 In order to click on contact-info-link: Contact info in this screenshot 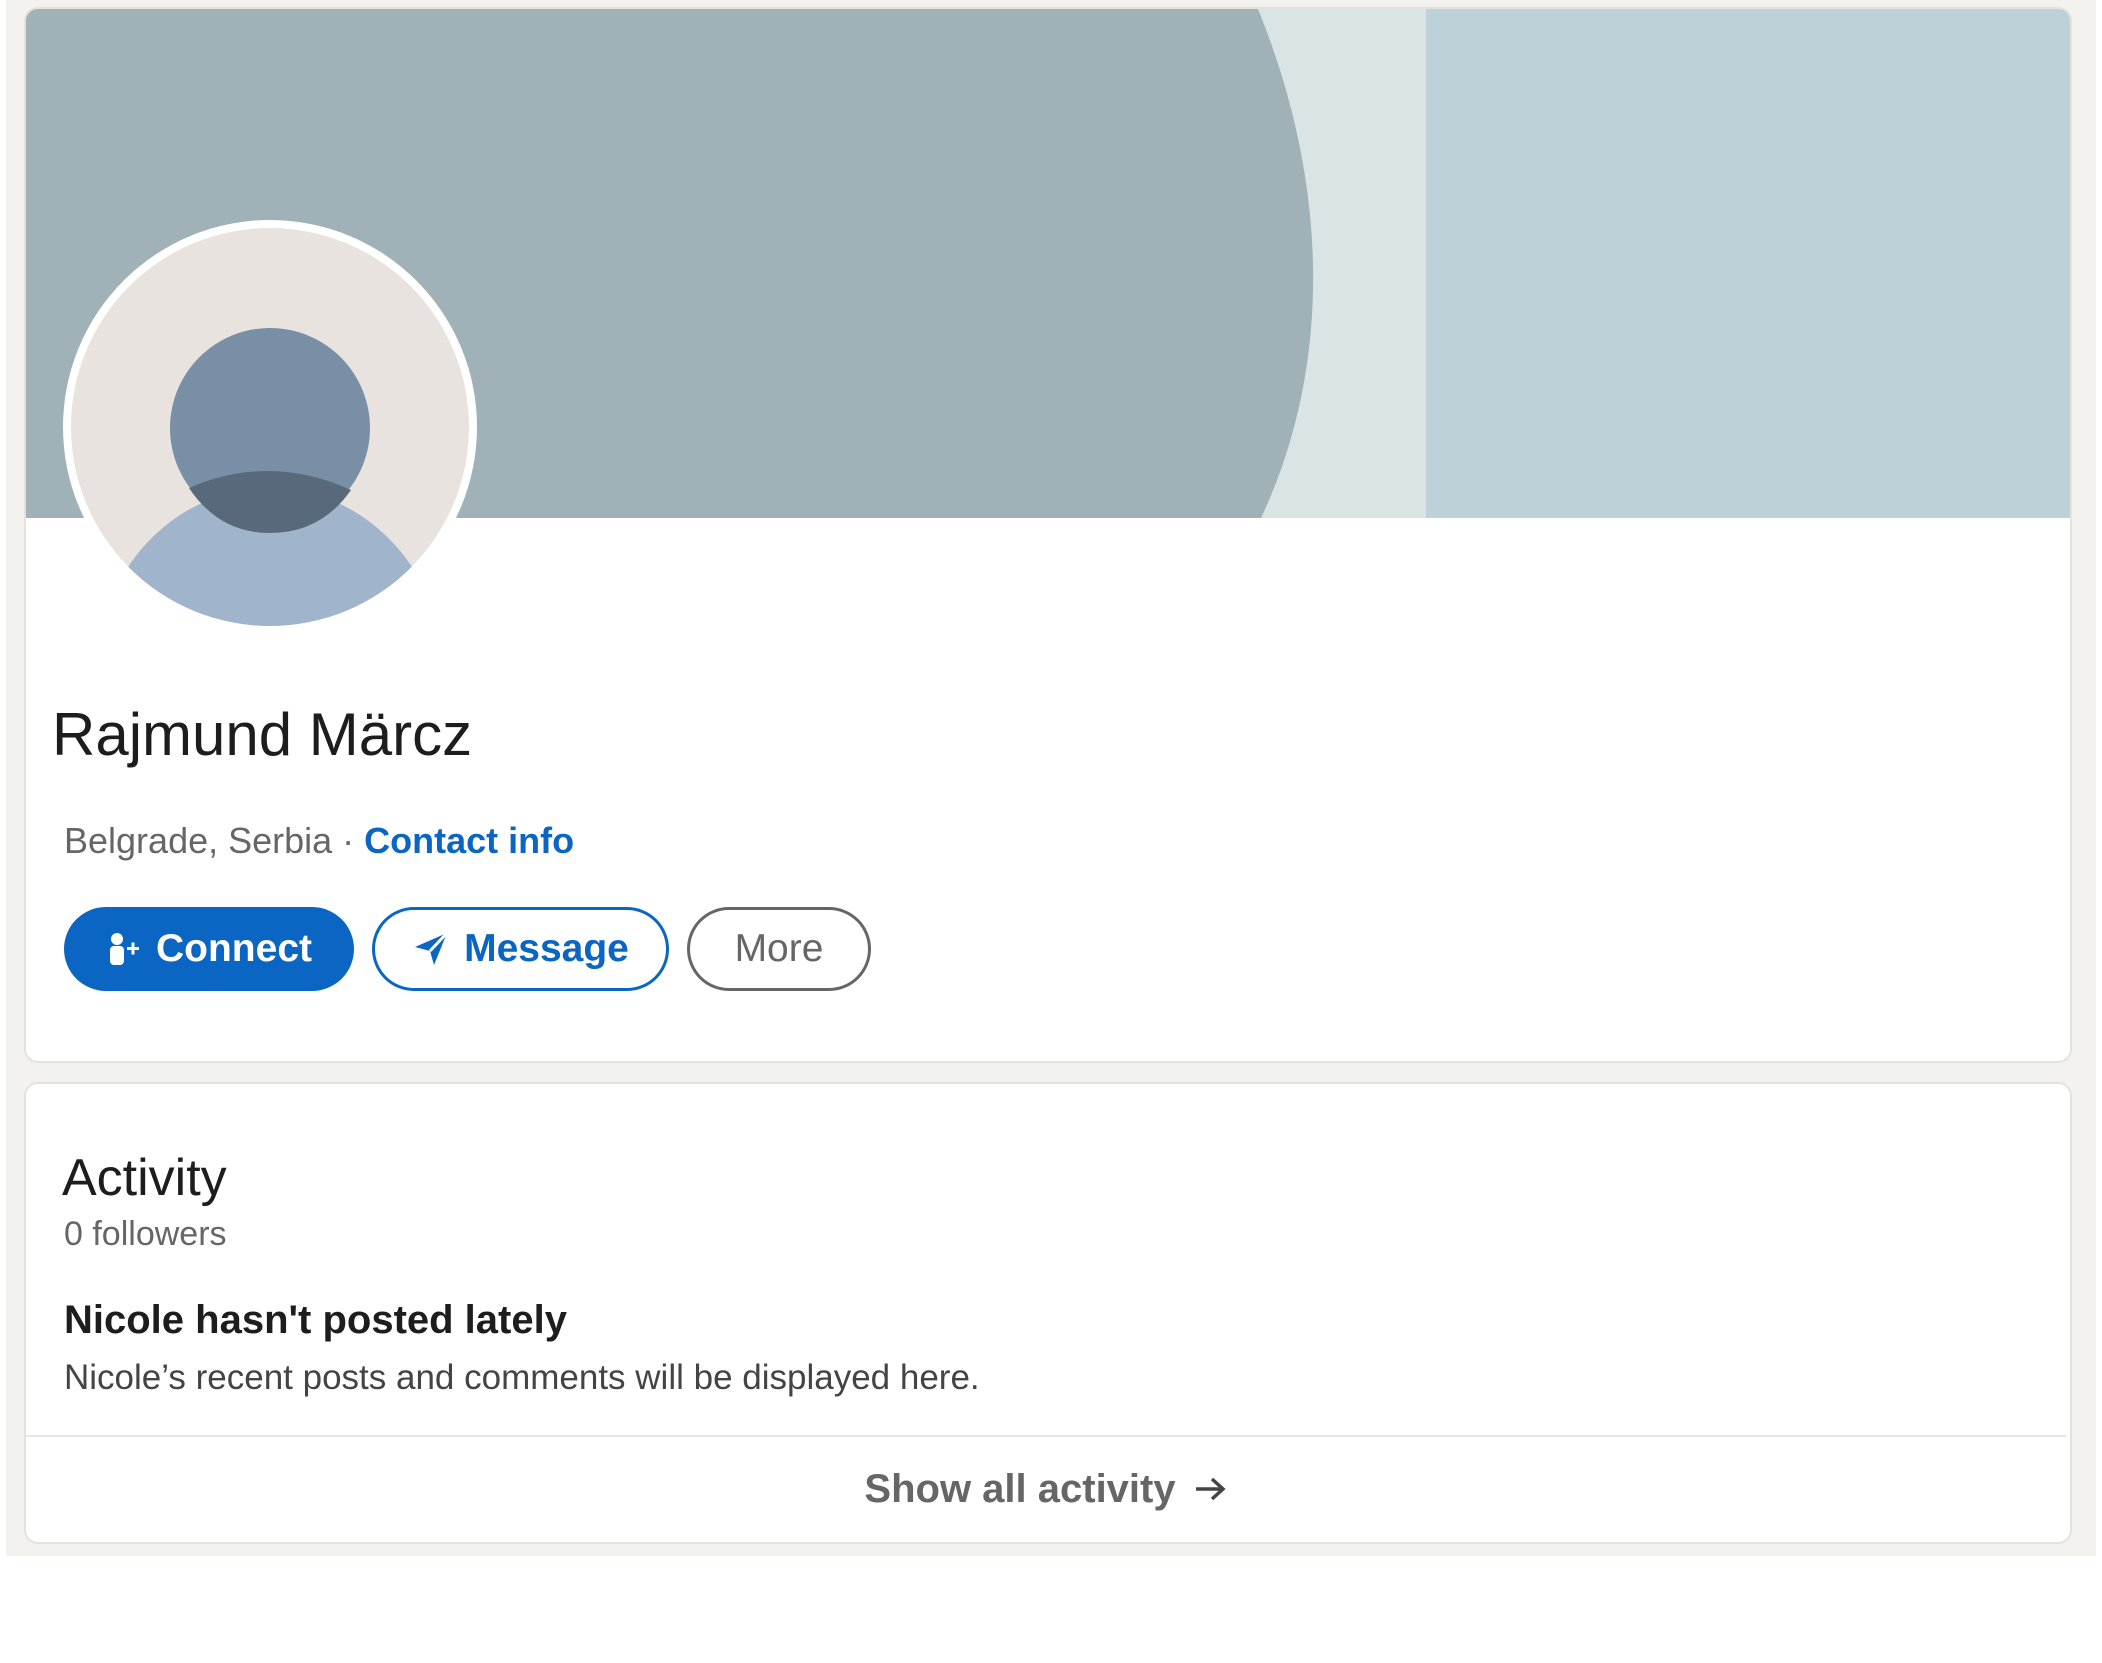, I will do `click(469, 840)`.